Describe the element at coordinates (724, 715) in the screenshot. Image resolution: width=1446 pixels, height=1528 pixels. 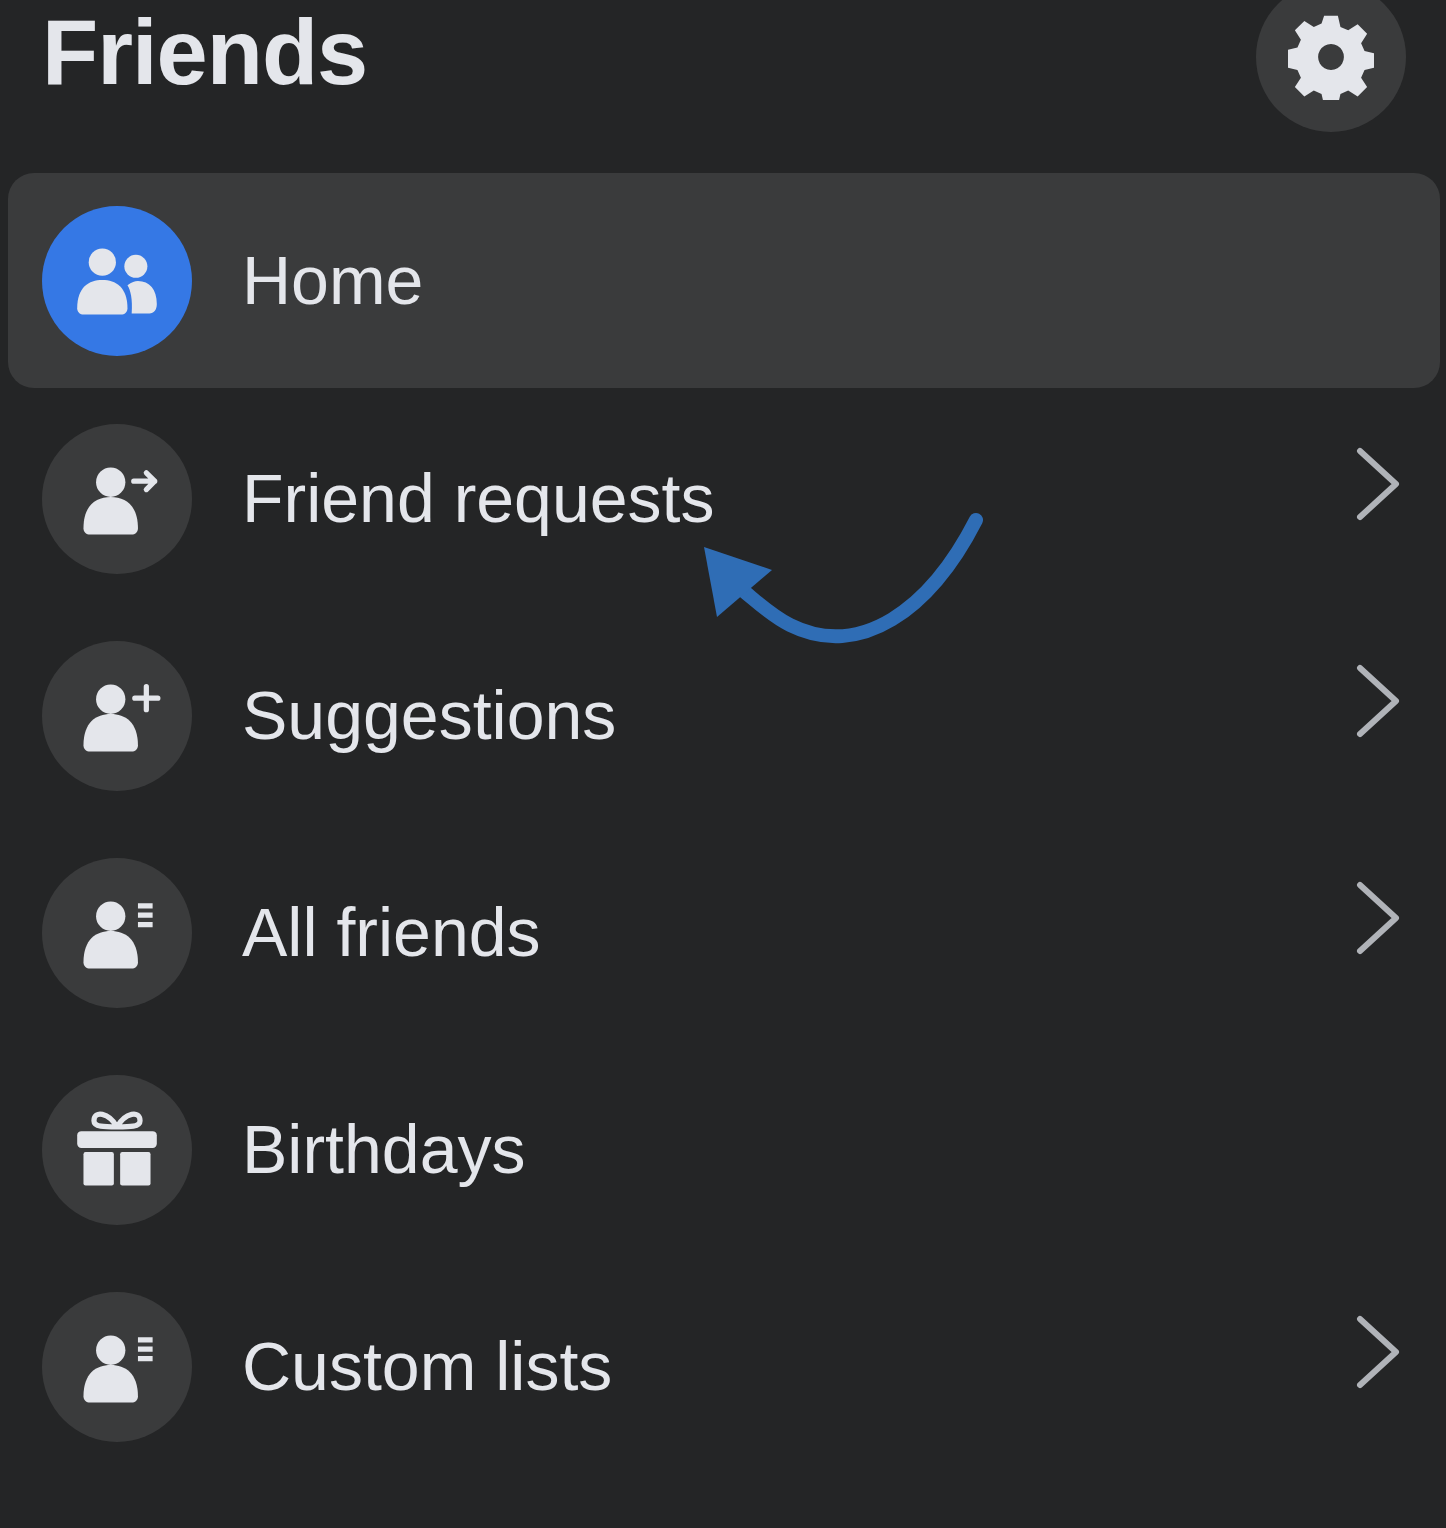
I see `menu-item: Suggestions` at that location.